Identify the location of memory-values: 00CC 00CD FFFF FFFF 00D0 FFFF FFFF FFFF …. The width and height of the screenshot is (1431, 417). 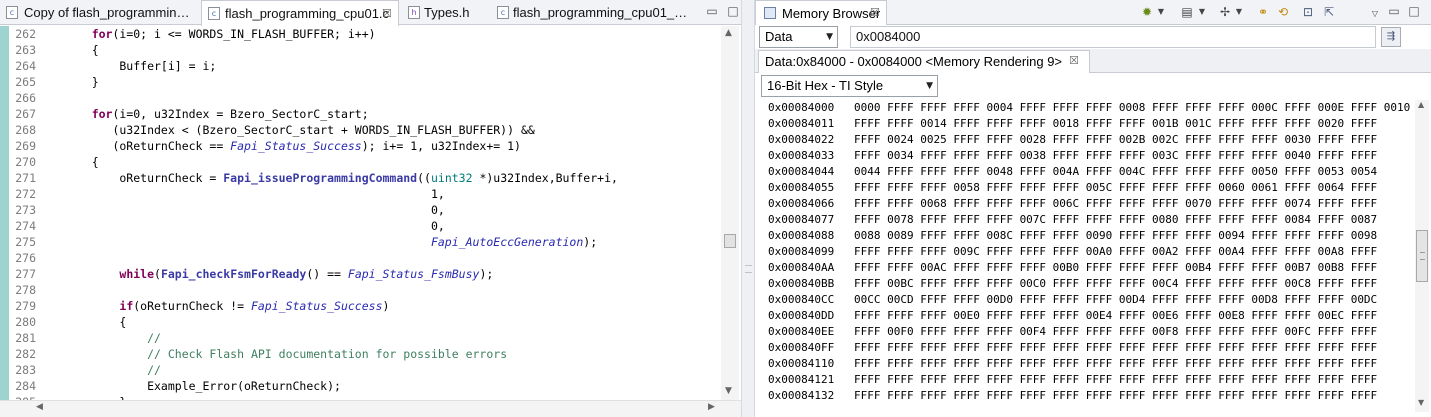
(1115, 299).